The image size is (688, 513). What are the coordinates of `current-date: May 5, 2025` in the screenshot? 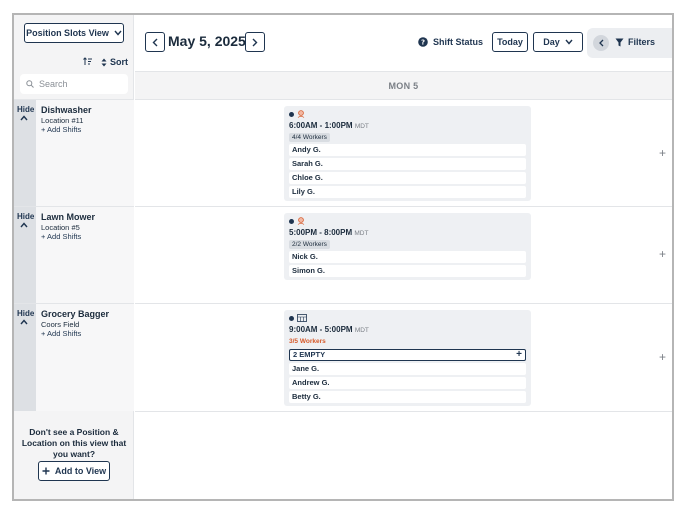 It's located at (207, 41).